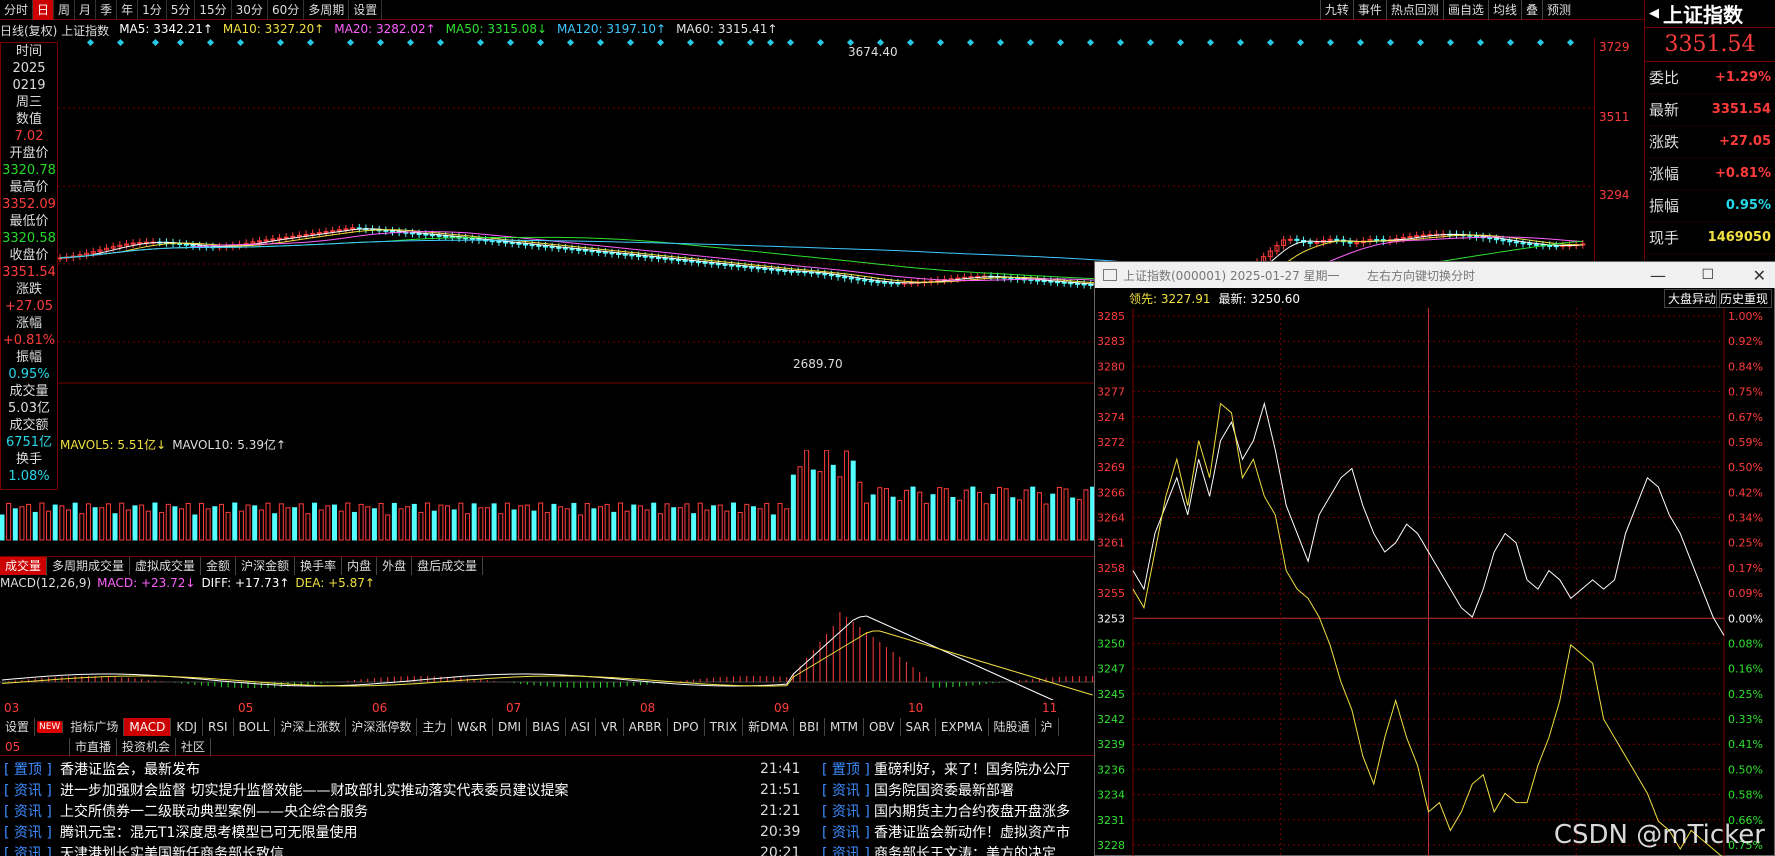  I want to click on tool-button-5: 叠, so click(1531, 10).